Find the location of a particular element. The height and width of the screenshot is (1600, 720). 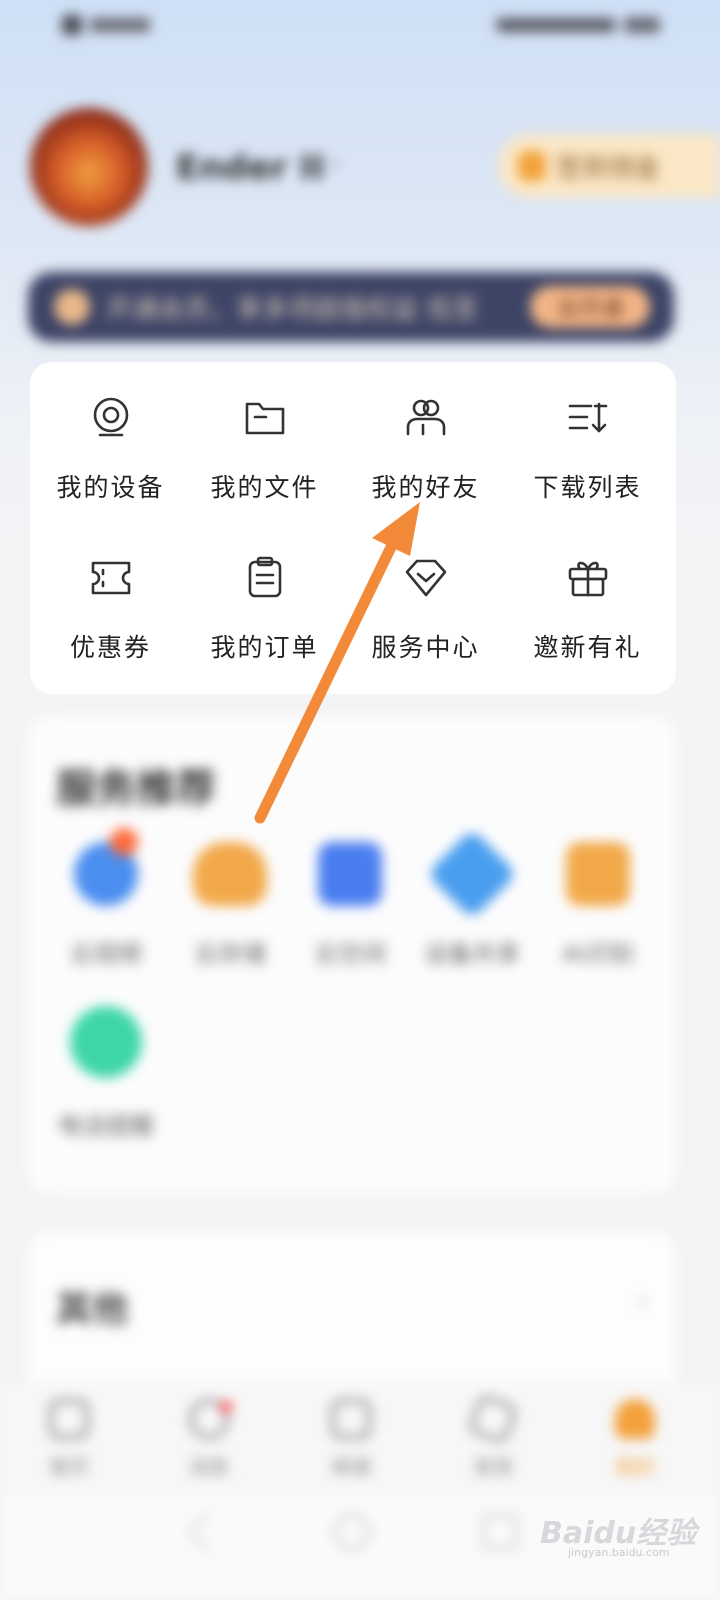

recommend-item: 云空间 is located at coordinates (350, 912).